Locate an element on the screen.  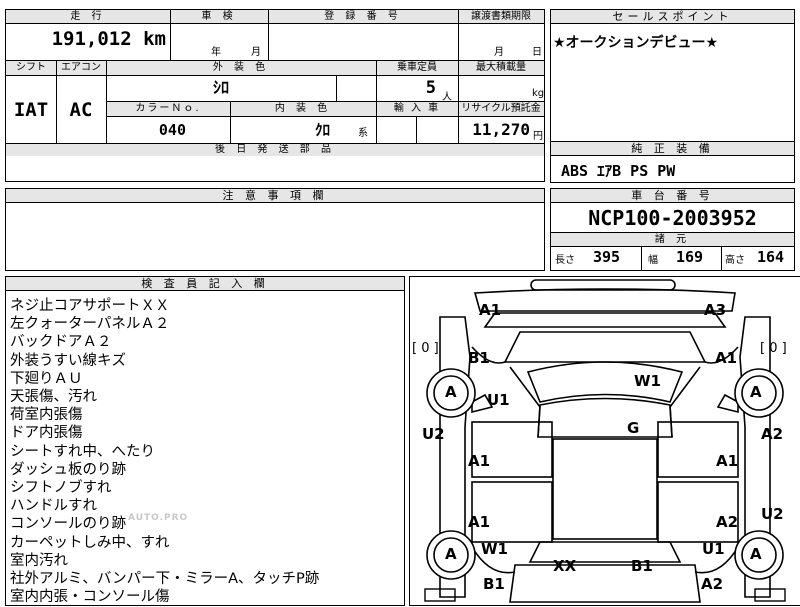
shift-value: IAT is located at coordinates (31, 110).